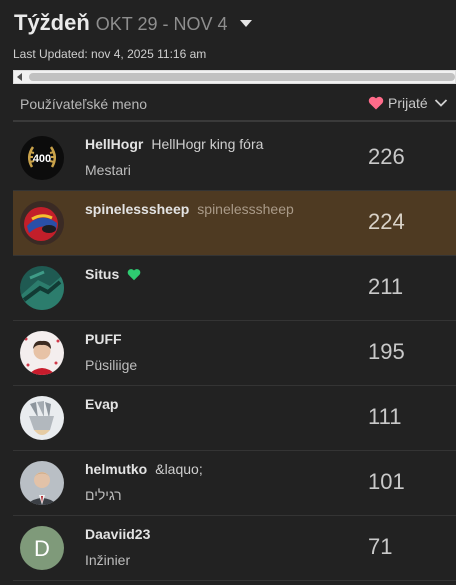 This screenshot has height=585, width=456. Describe the element at coordinates (441, 103) in the screenshot. I see `chevron-down-icon` at that location.